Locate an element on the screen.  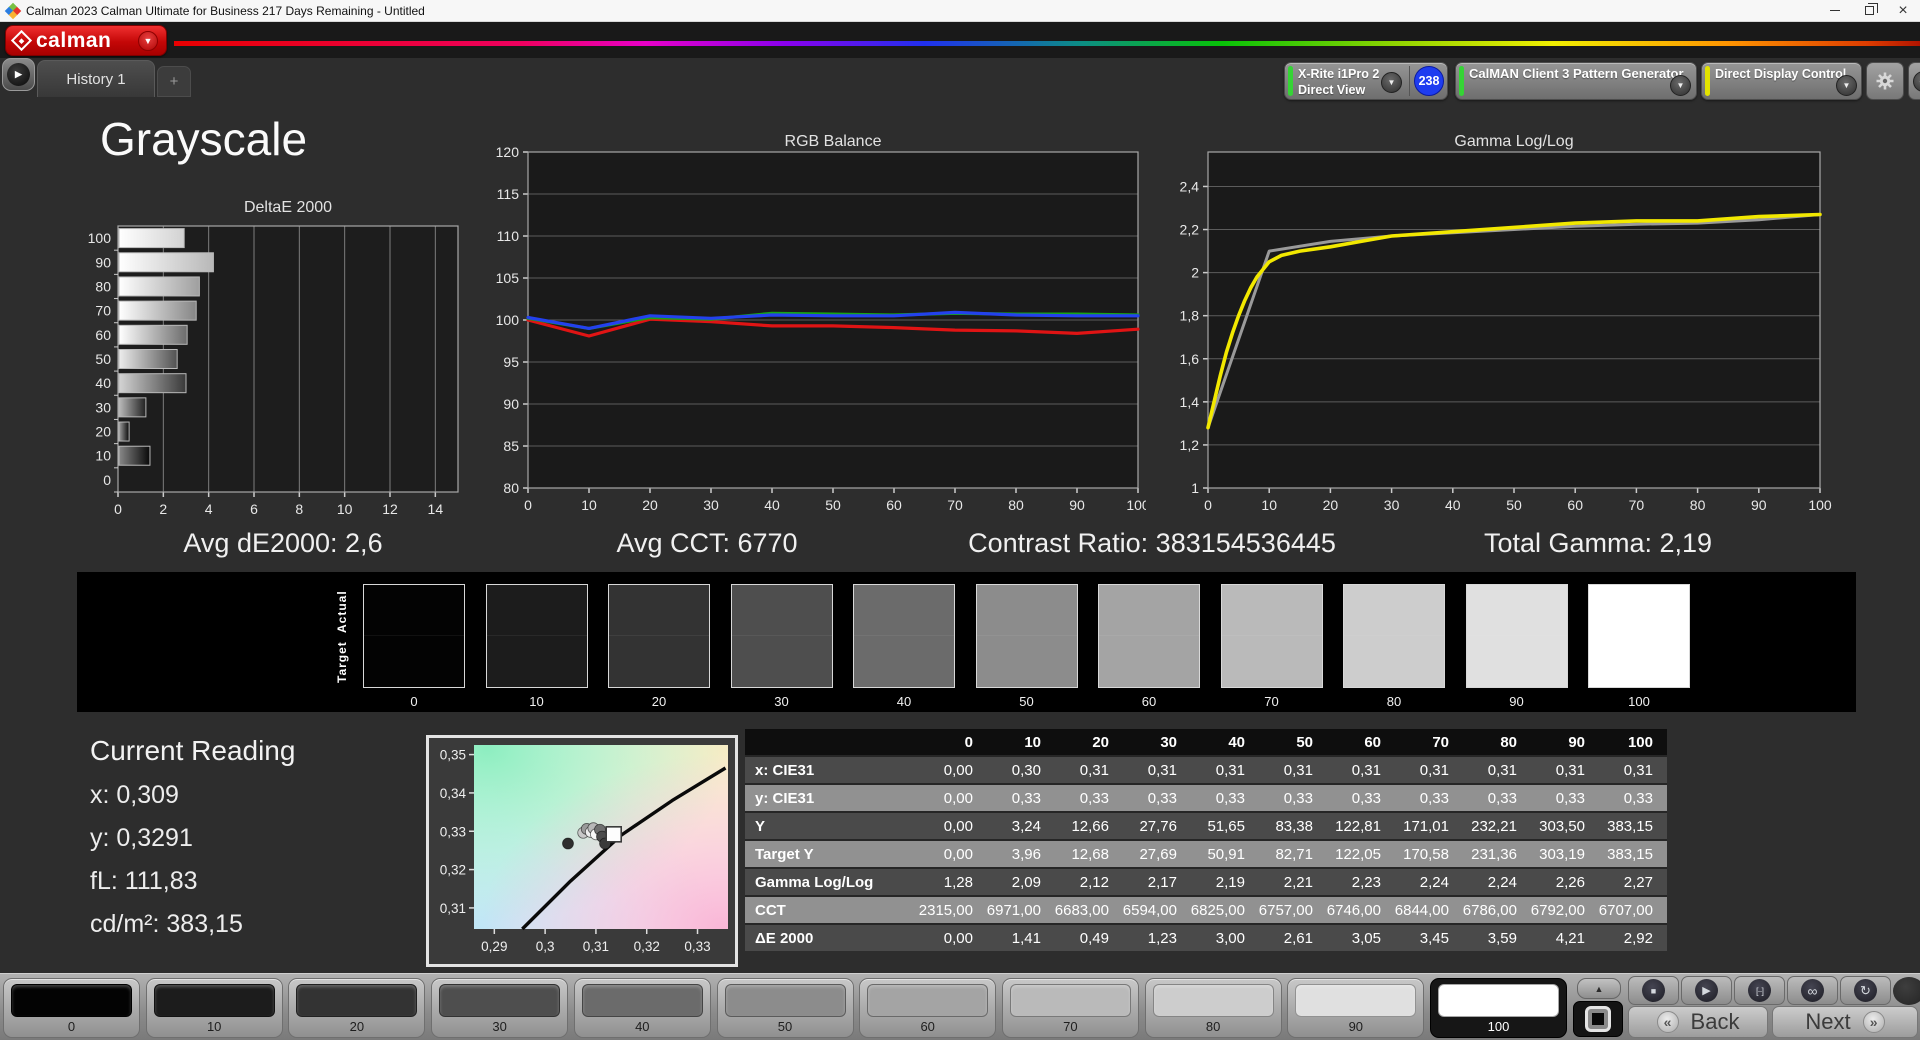
stop-button: ■ is located at coordinates (1653, 990).